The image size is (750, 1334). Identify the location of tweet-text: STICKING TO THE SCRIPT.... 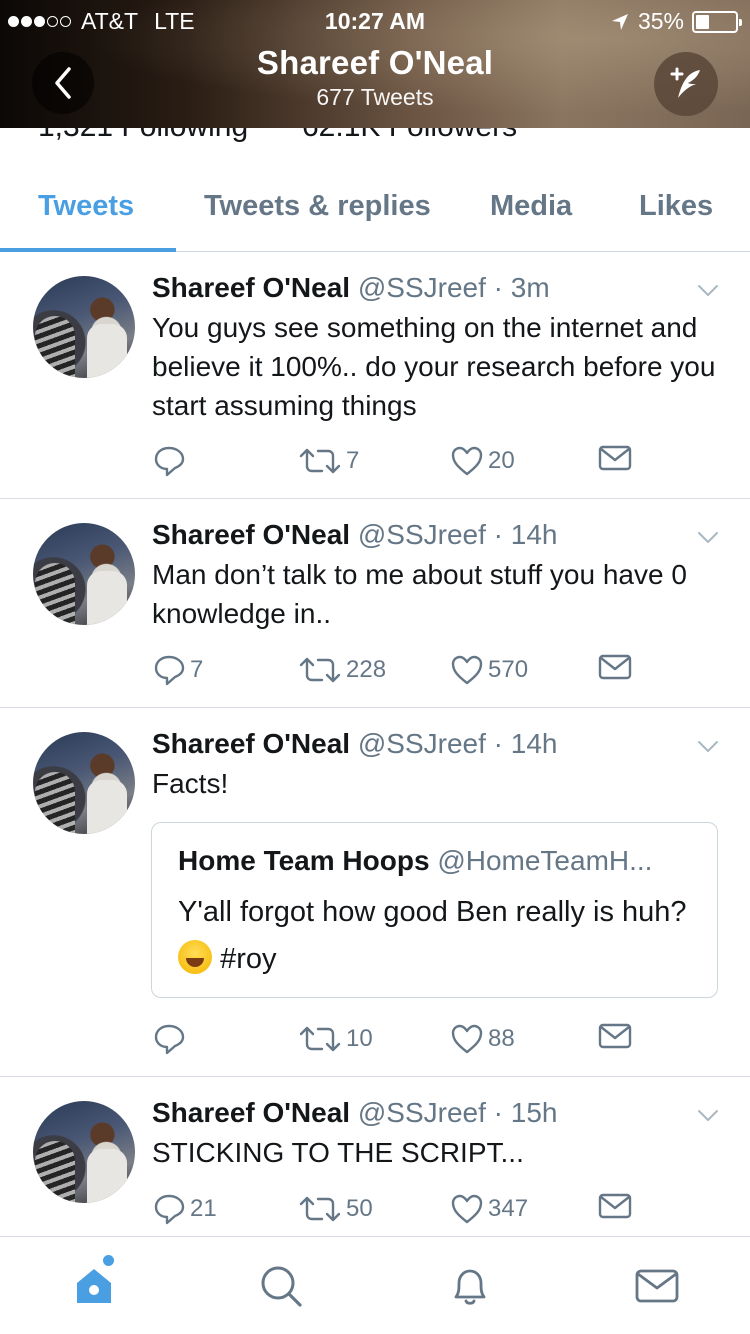
(338, 1152).